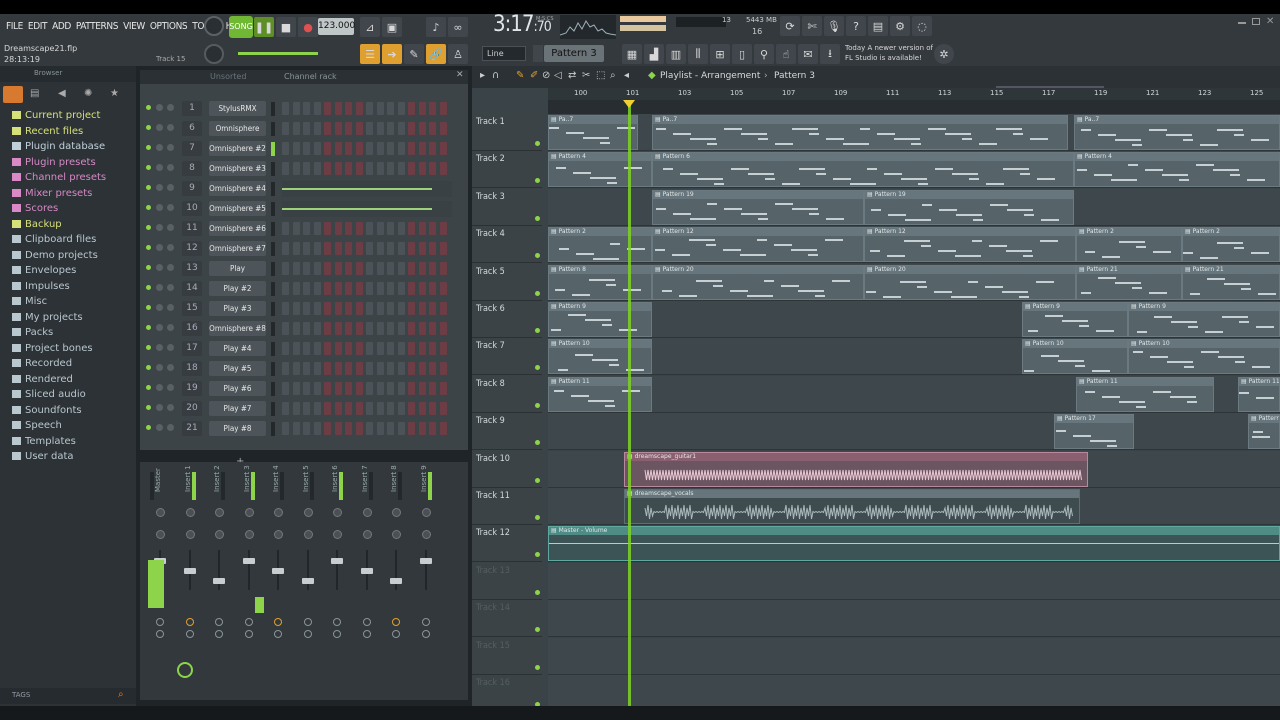 The height and width of the screenshot is (720, 1280). Describe the element at coordinates (13, 94) in the screenshot. I see `browser-all-icon` at that location.